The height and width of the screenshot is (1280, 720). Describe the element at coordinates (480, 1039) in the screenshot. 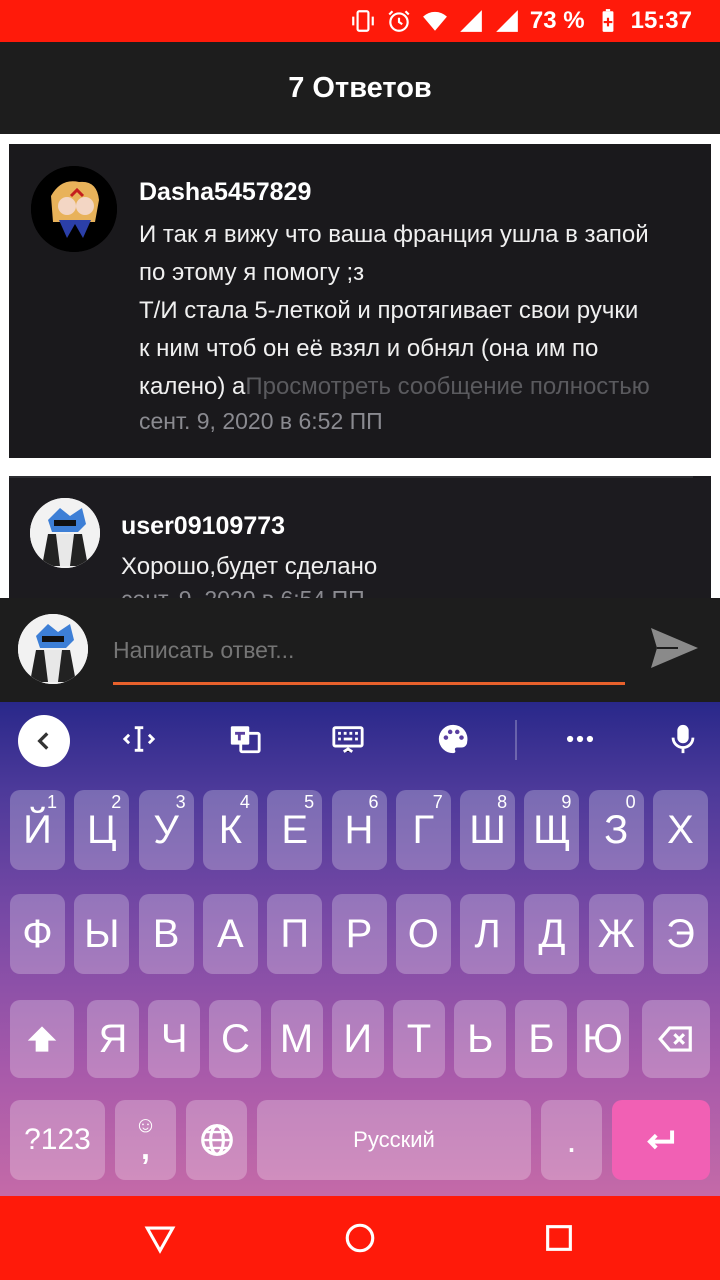

I see `key-7: Ь` at that location.